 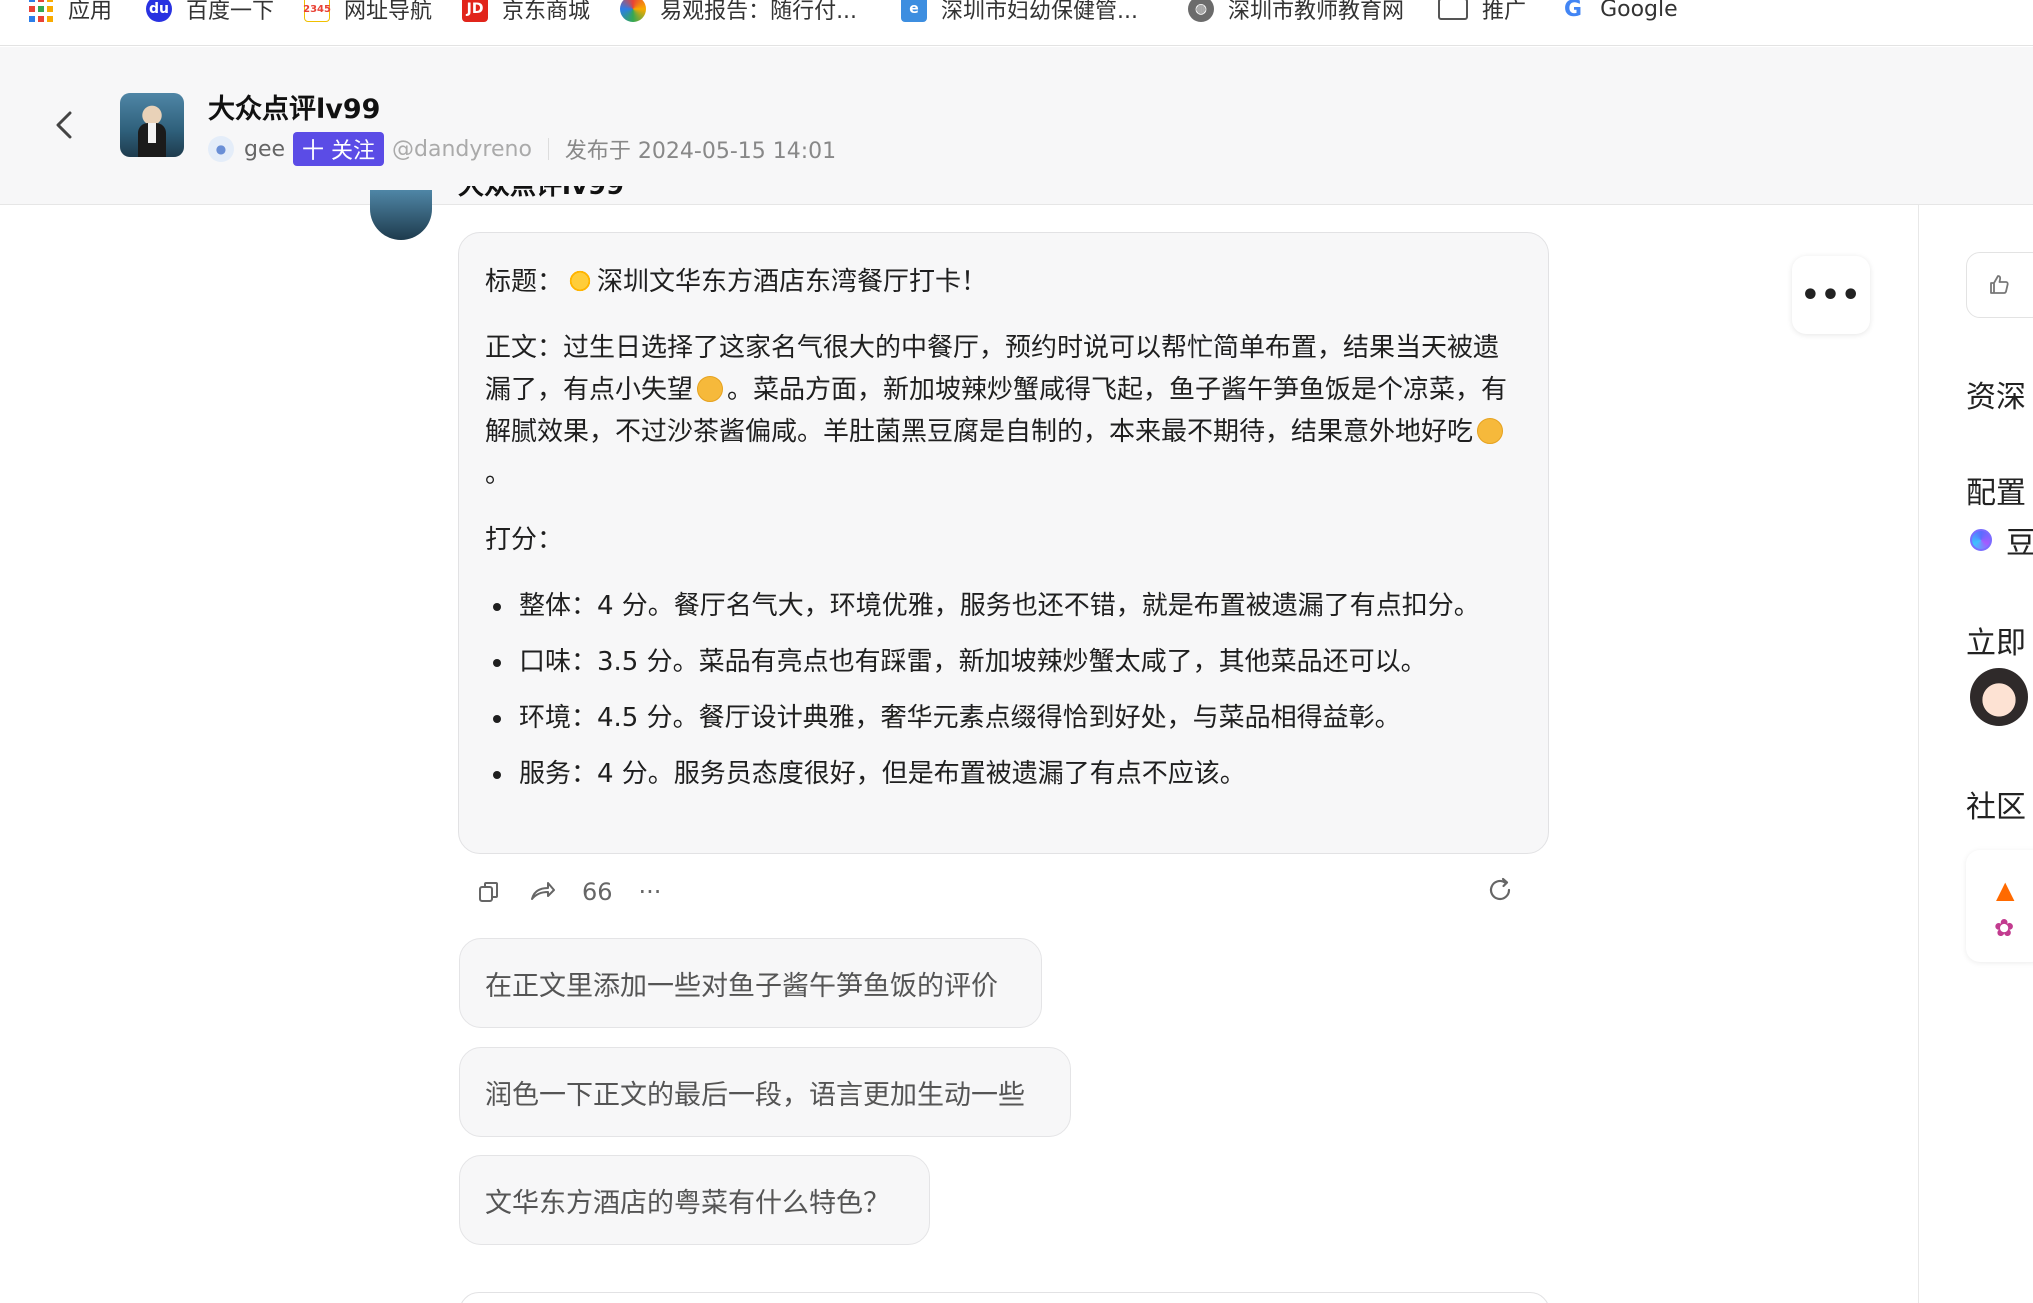 What do you see at coordinates (1999, 540) in the screenshot?
I see `doubao-model: 豆` at bounding box center [1999, 540].